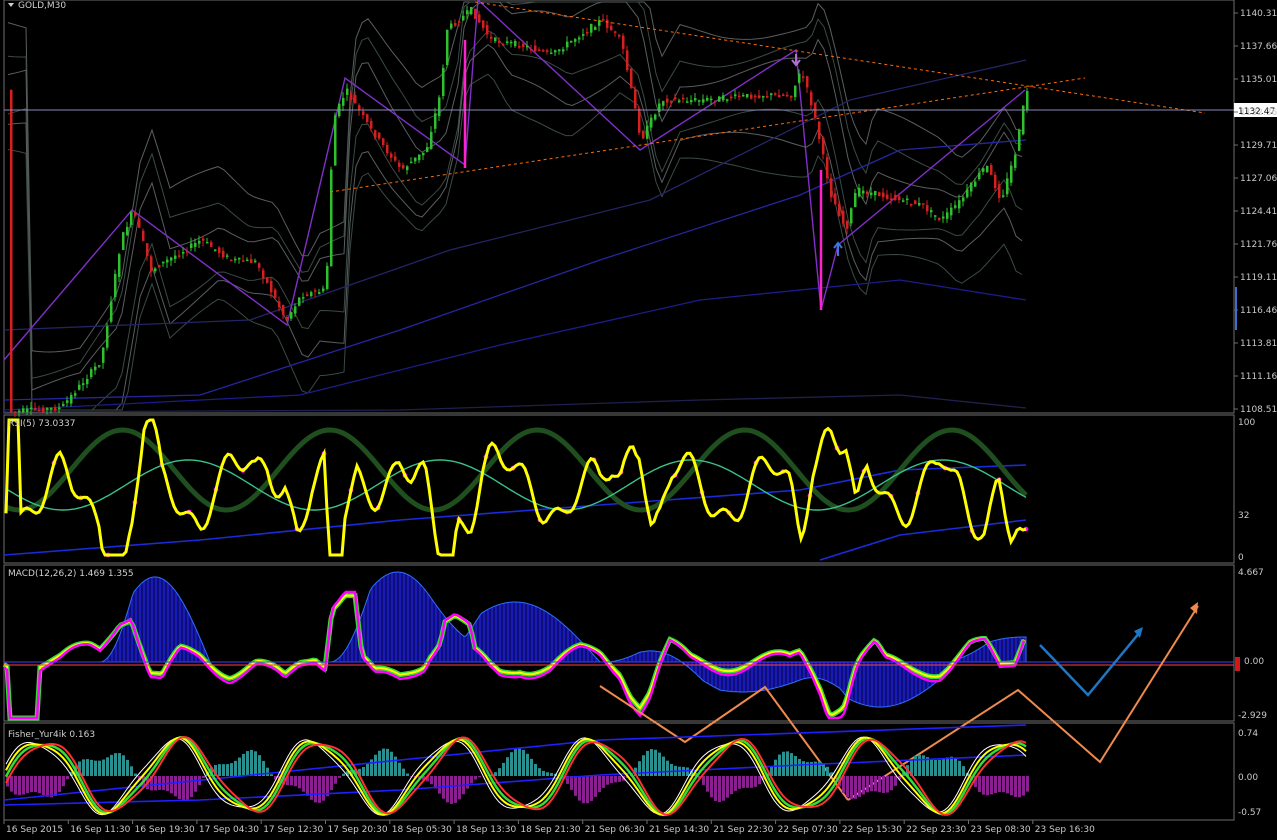  What do you see at coordinates (1237, 664) in the screenshot?
I see `macd-value-tag` at bounding box center [1237, 664].